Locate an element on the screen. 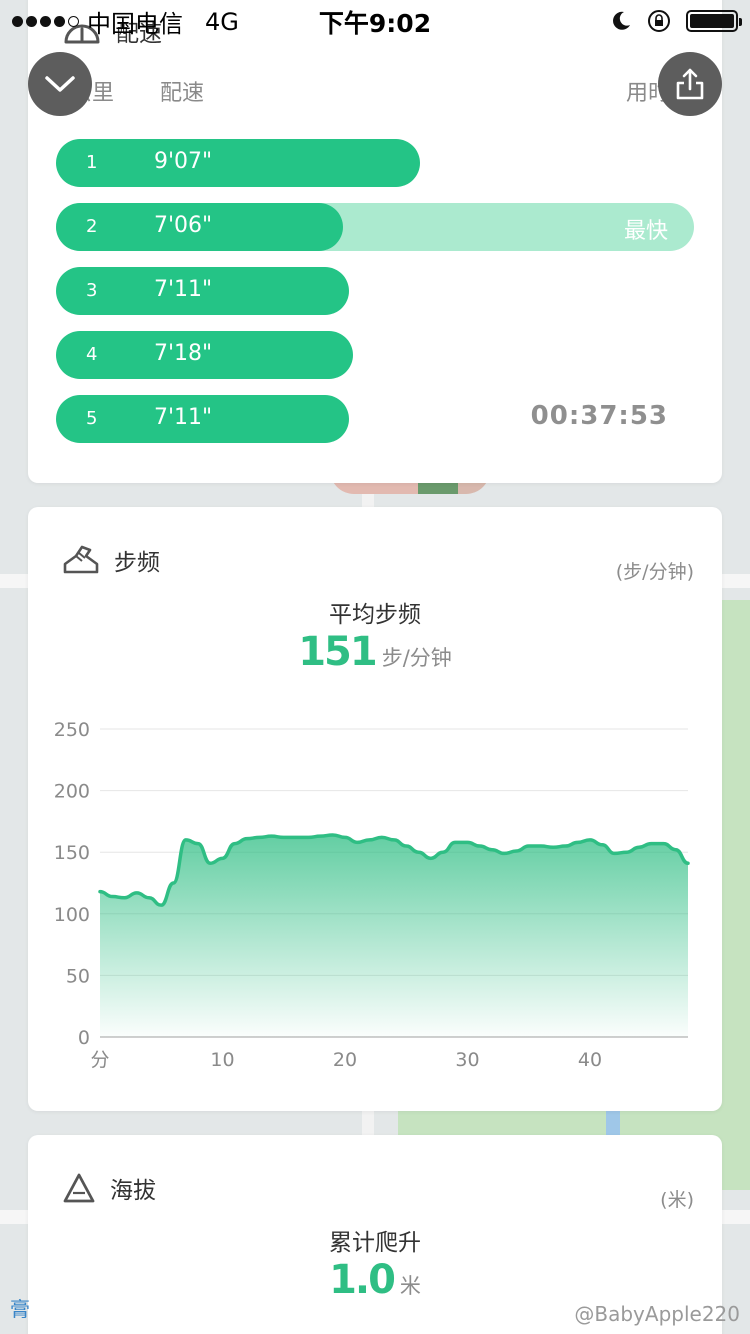  pace-row-value: 7'18" is located at coordinates (183, 353).